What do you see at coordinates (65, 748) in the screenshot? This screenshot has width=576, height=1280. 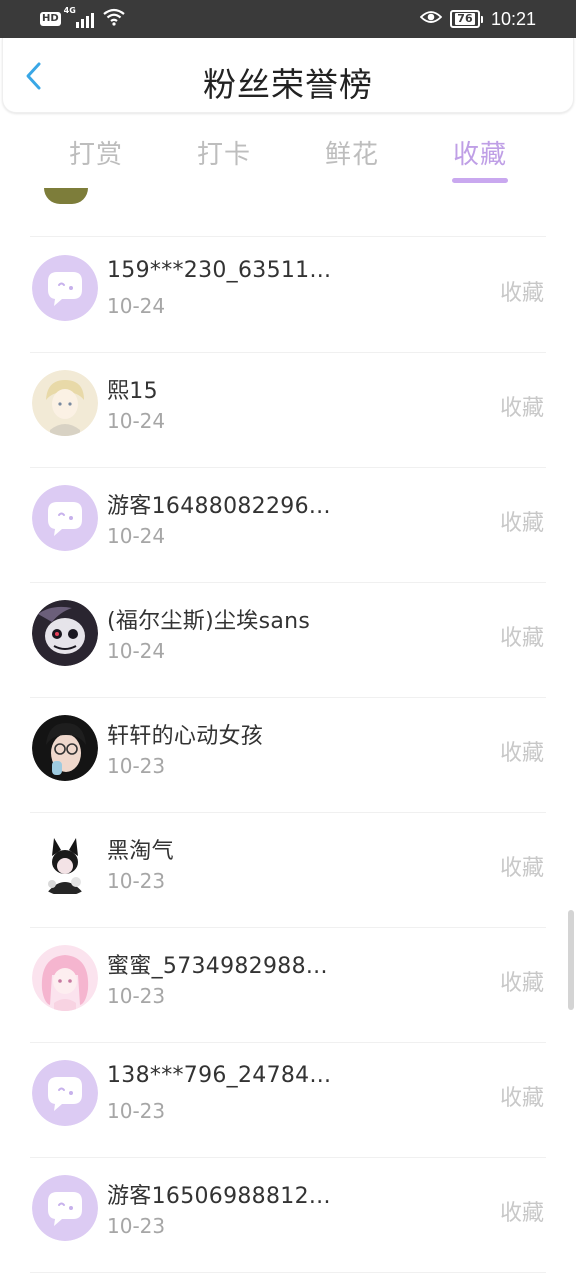 I see `glasses-girl-avatar` at bounding box center [65, 748].